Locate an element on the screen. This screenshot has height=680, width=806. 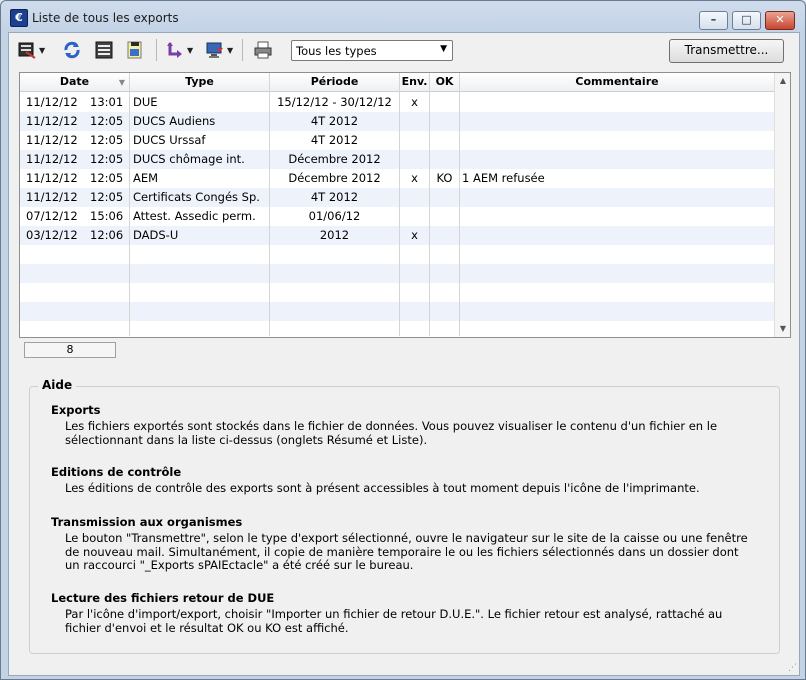
table-header: Date ▼ Type Période Env. OK Commentaire is located at coordinates (397, 82).